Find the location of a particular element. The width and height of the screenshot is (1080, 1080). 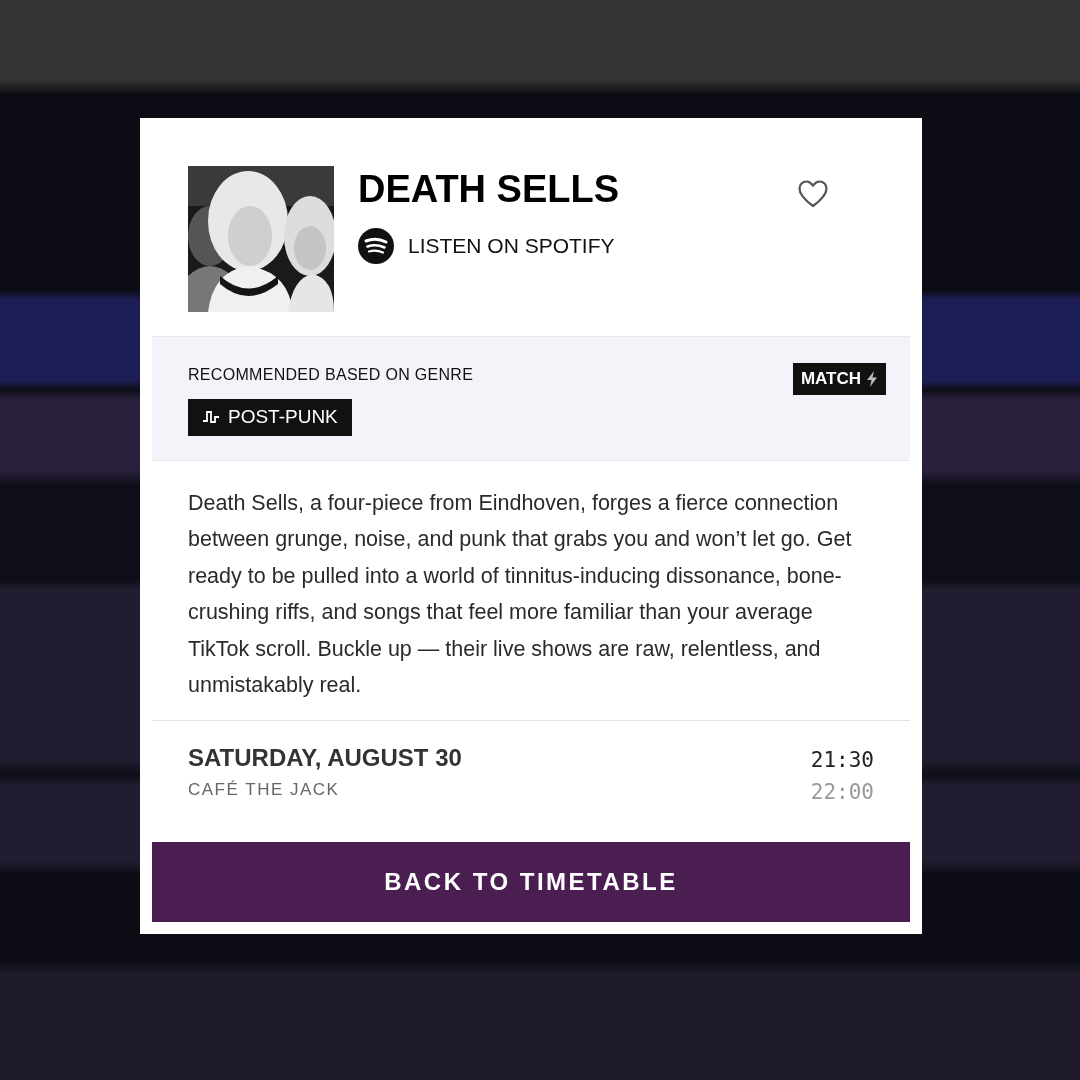

artist-name: DEATH SELLS is located at coordinates (489, 189).